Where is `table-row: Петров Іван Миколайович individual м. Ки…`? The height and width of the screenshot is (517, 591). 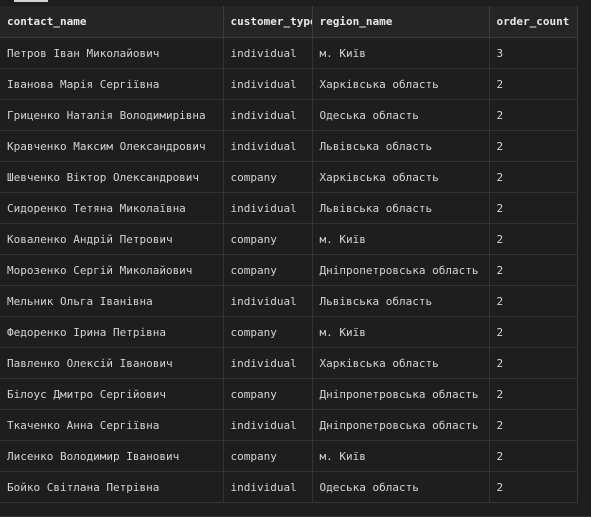 table-row: Петров Іван Миколайович individual м. Ки… is located at coordinates (289, 53).